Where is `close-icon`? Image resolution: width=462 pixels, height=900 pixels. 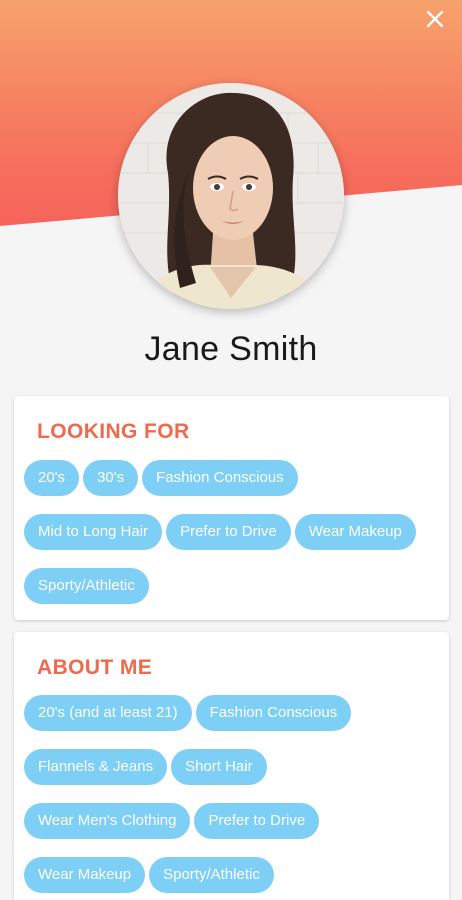 close-icon is located at coordinates (435, 19).